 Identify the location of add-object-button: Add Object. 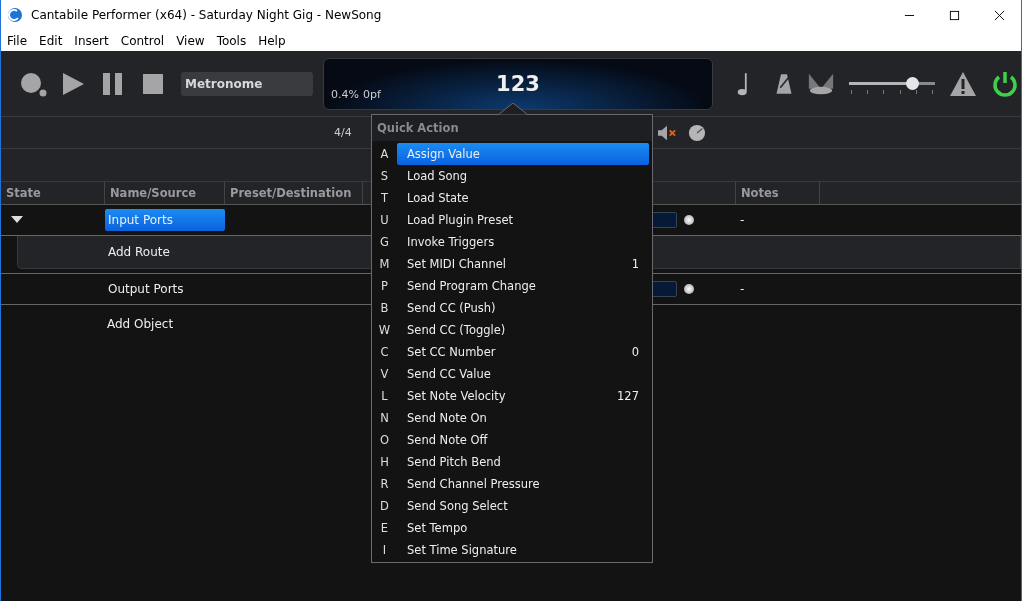
(140, 324).